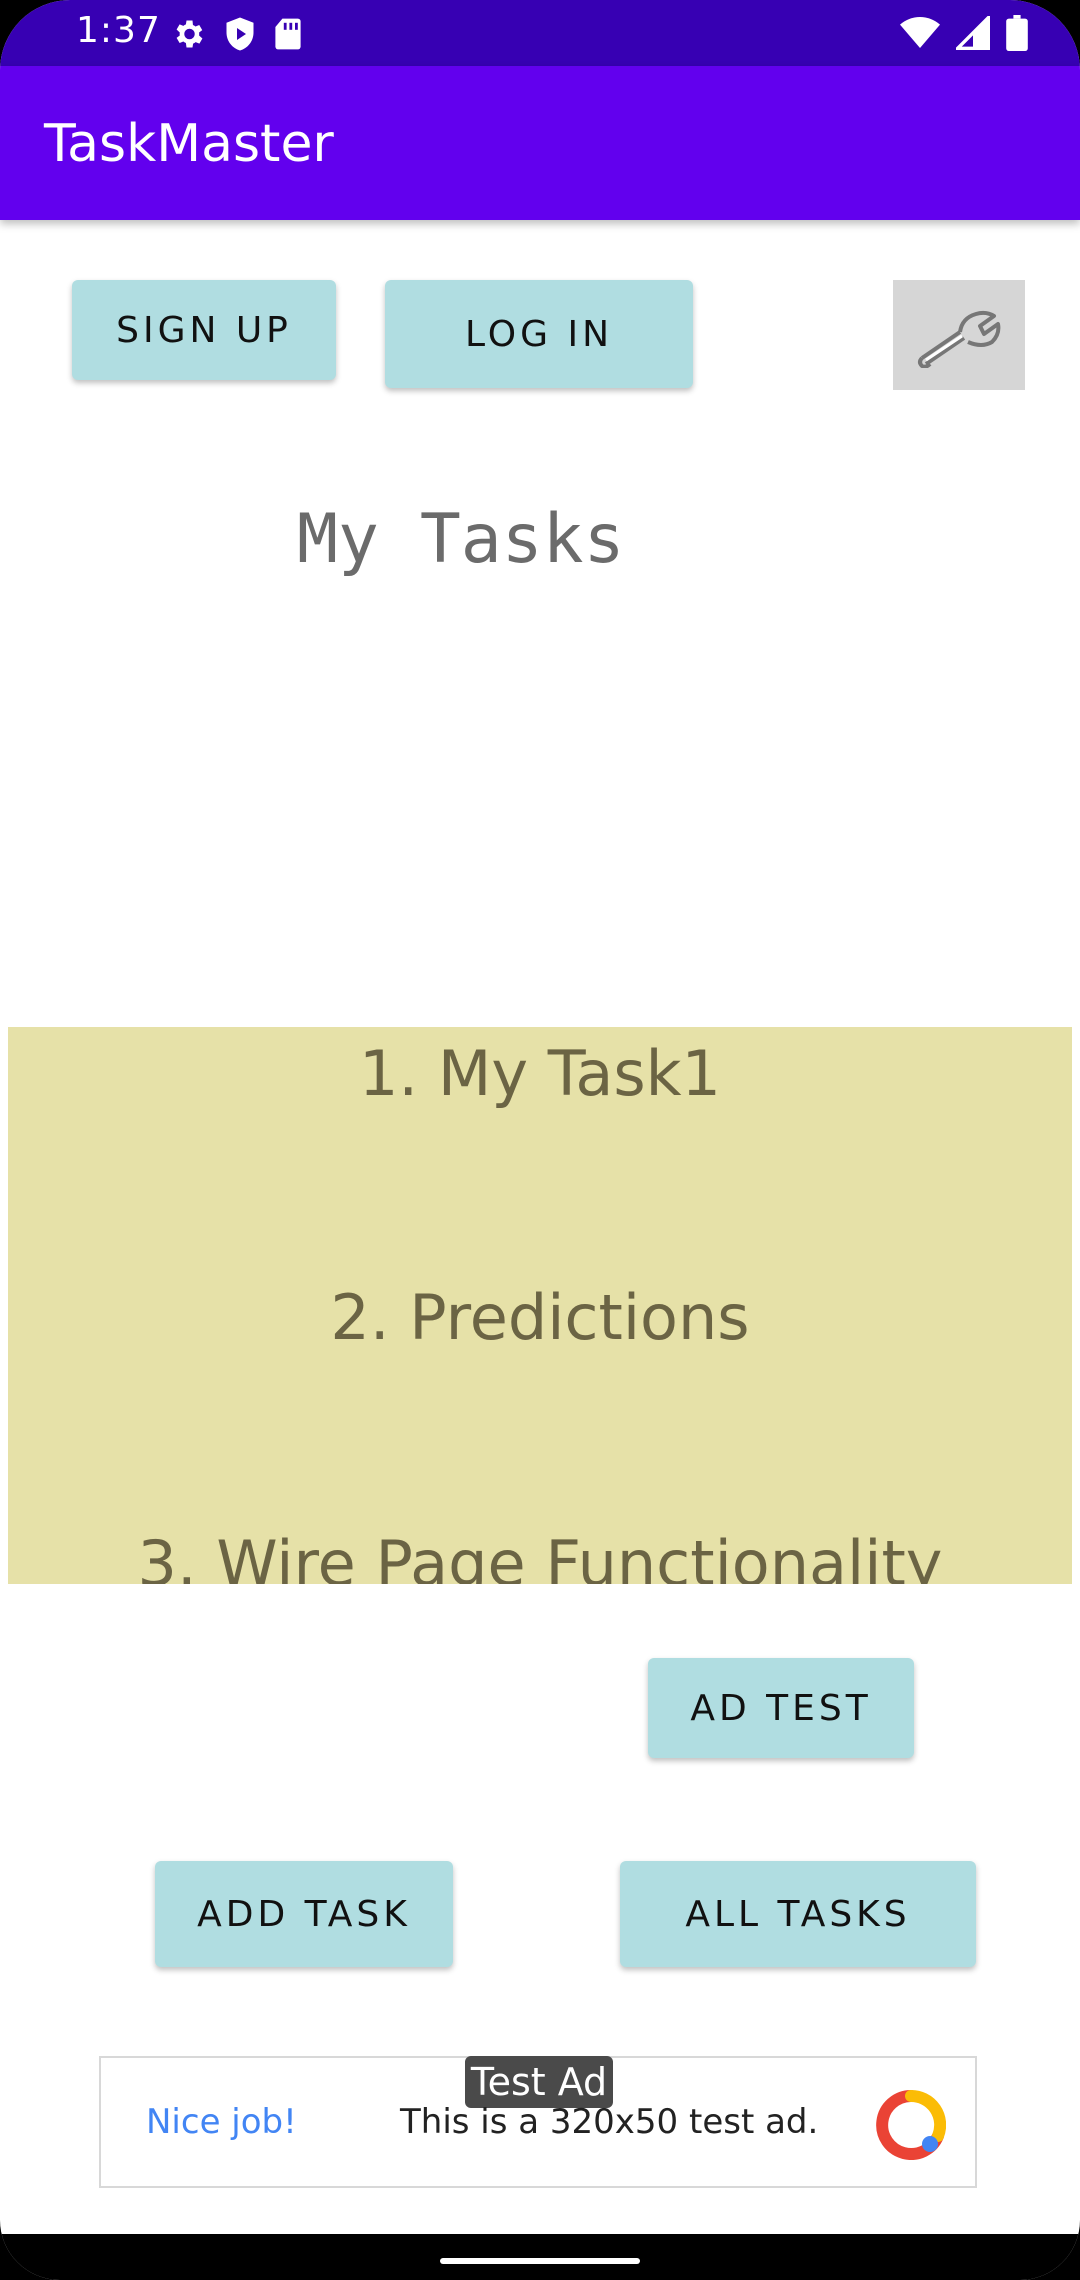 The image size is (1080, 2280). I want to click on app-bar: TaskMaster, so click(540, 143).